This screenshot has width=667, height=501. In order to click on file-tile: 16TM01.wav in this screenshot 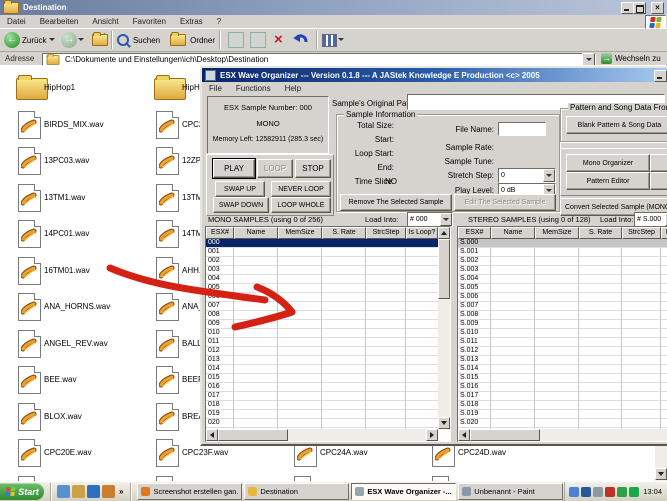, I will do `click(81, 271)`.